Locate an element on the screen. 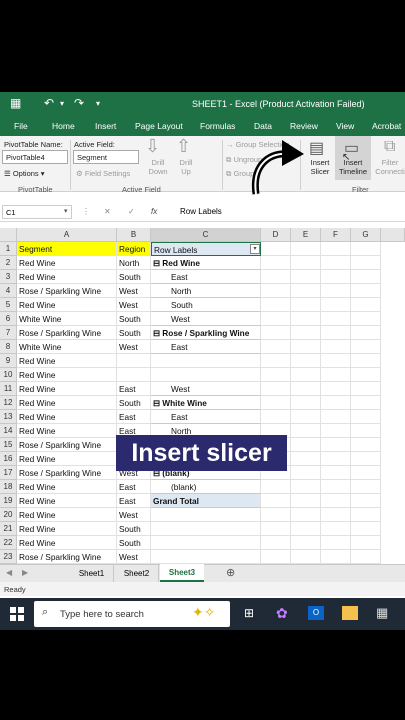 This screenshot has width=405, height=720. cell-b21: South is located at coordinates (134, 529).